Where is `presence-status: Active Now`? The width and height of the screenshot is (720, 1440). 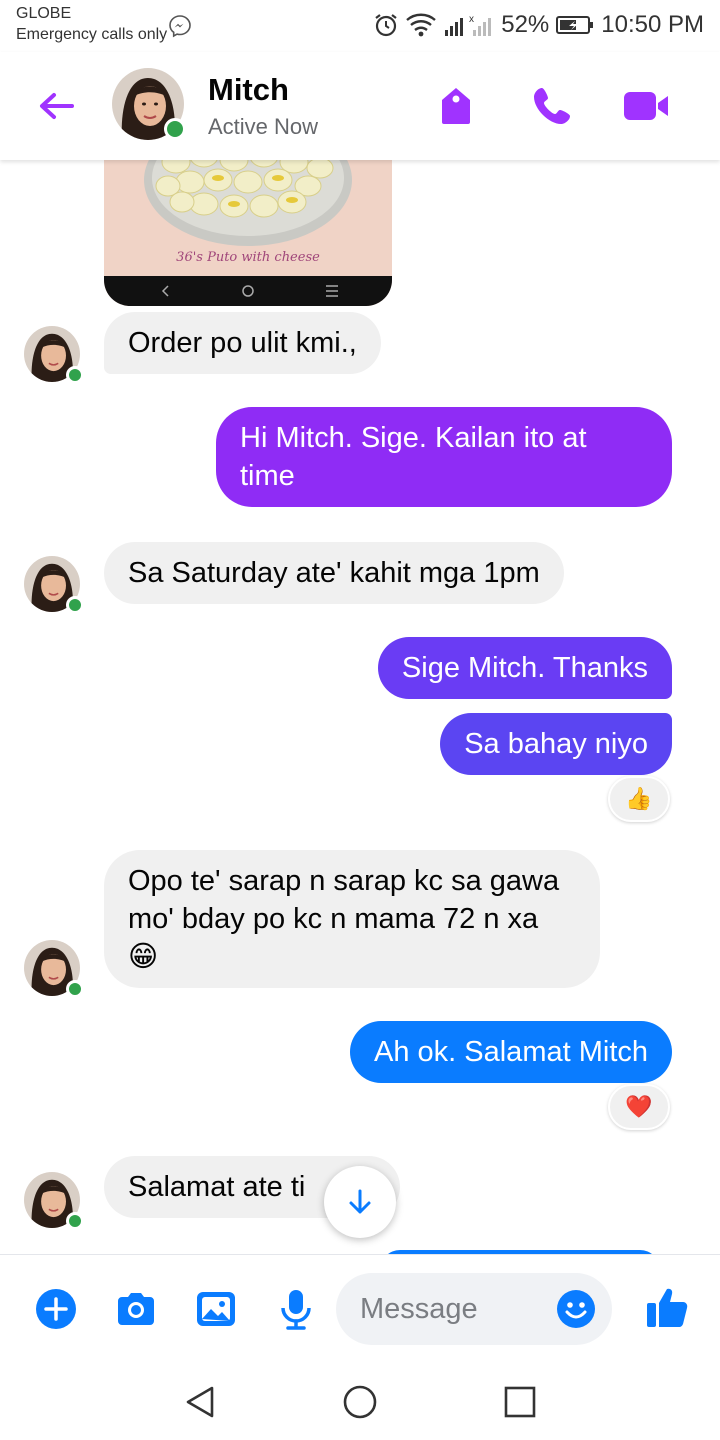
presence-status: Active Now is located at coordinates (263, 126).